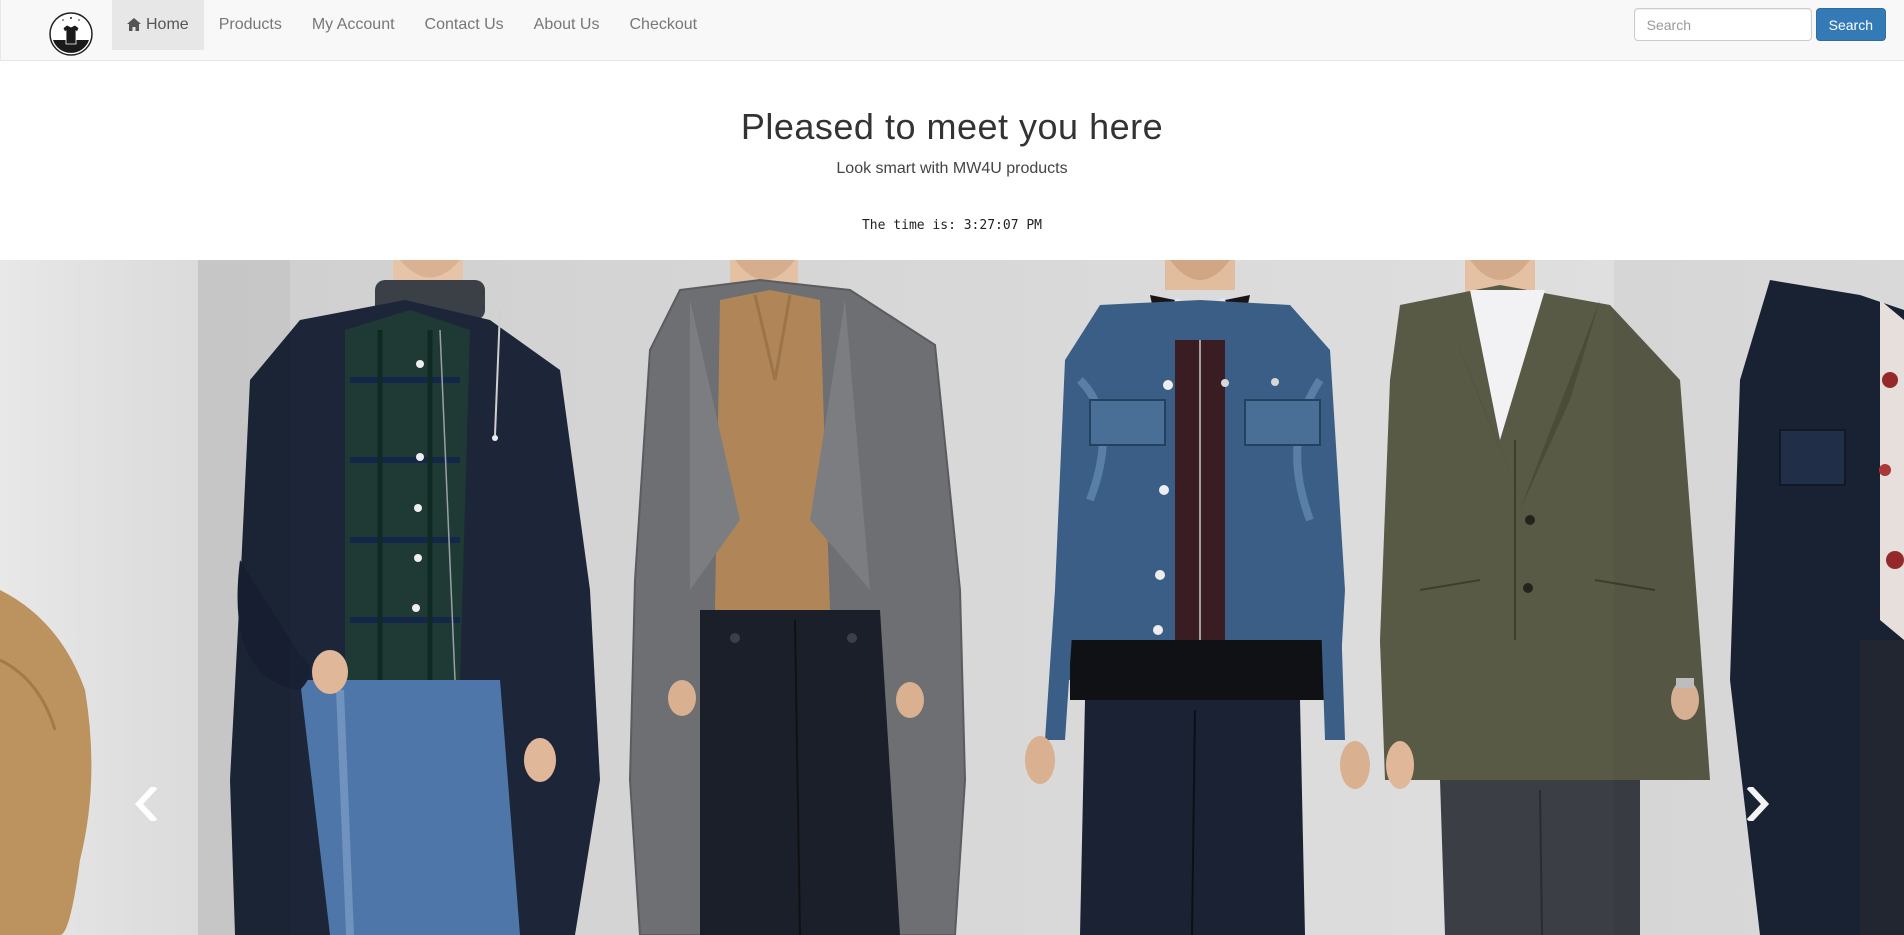  What do you see at coordinates (134, 24) in the screenshot?
I see `home-icon` at bounding box center [134, 24].